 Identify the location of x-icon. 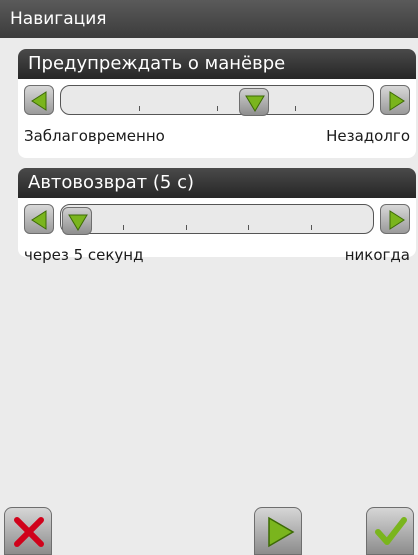
(29, 532).